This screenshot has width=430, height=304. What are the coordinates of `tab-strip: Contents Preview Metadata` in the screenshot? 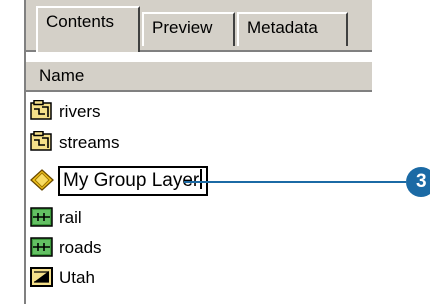 It's located at (199, 26).